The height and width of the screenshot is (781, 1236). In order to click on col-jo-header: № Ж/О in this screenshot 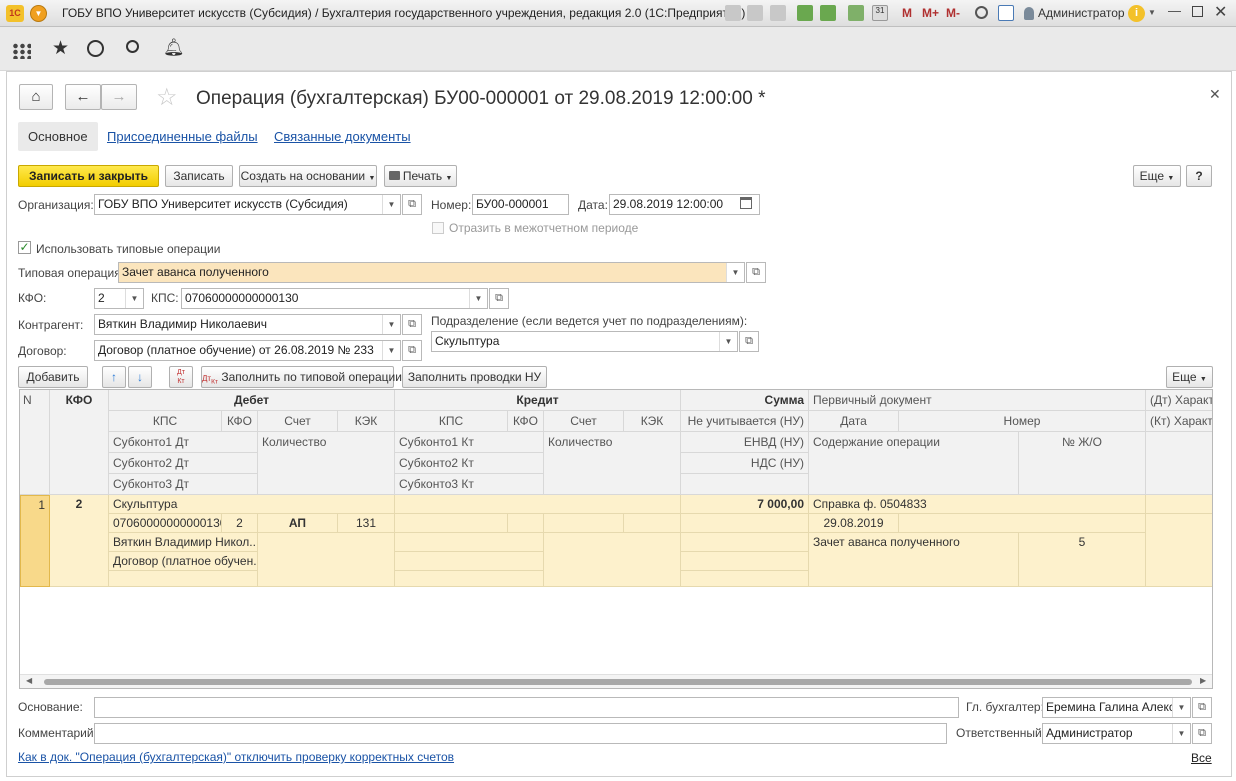, I will do `click(1082, 463)`.